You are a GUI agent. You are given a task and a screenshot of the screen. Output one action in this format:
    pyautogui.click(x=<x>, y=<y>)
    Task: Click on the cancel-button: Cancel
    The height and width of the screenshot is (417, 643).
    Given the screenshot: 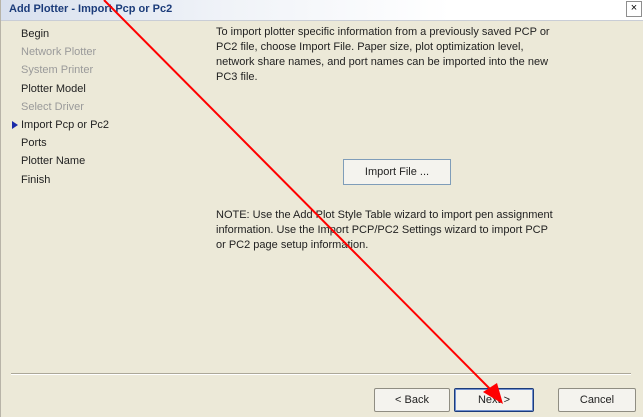 What is the action you would take?
    pyautogui.click(x=597, y=400)
    